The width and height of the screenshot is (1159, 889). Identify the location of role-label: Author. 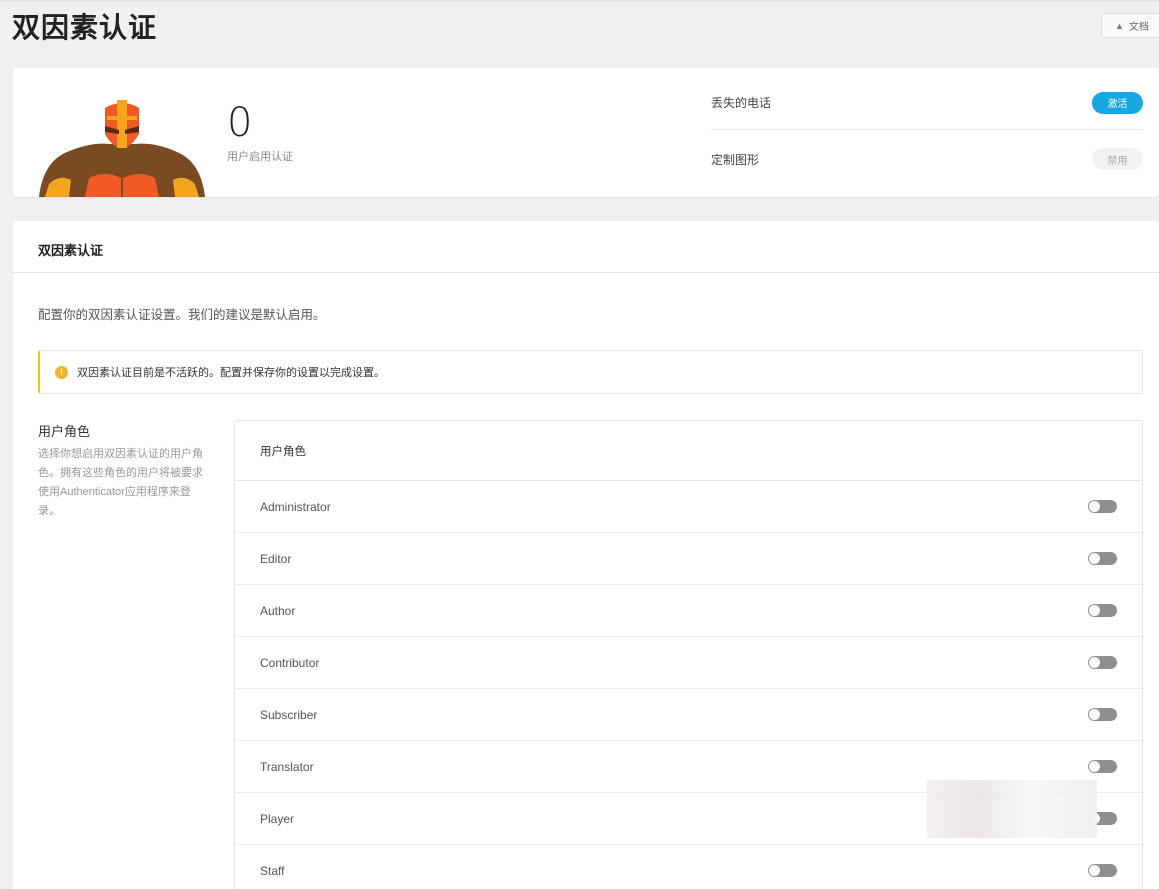
(278, 610).